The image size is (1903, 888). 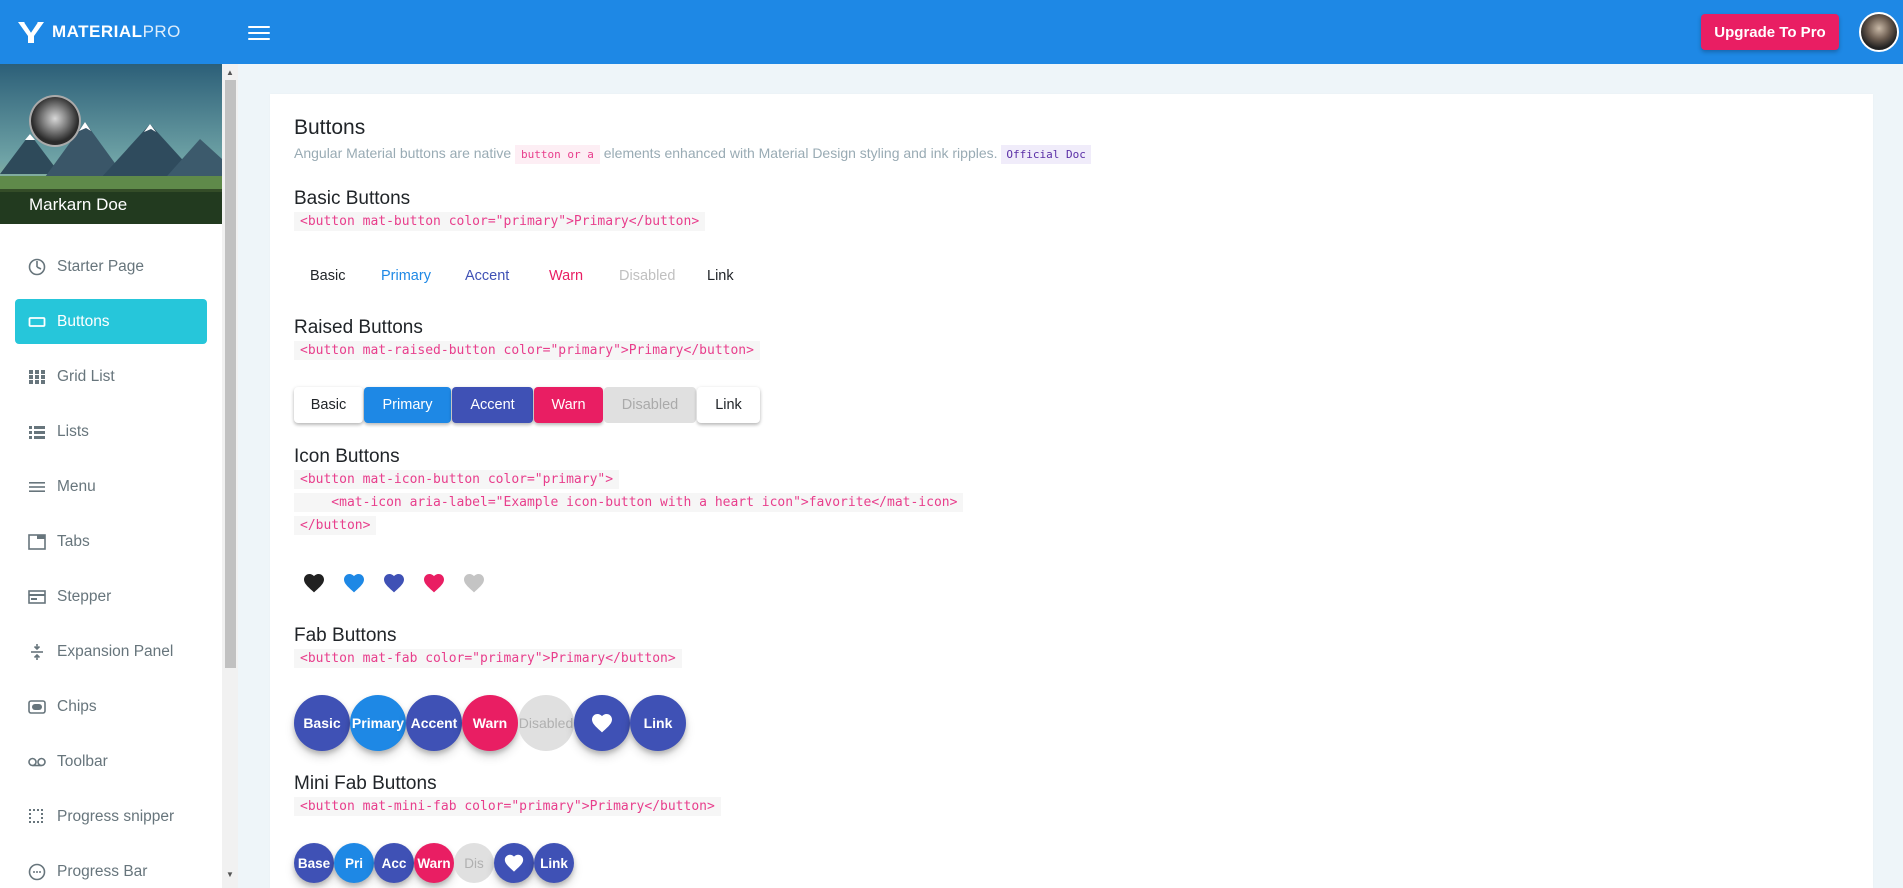 I want to click on sidebar-item-label: Menu, so click(x=76, y=486).